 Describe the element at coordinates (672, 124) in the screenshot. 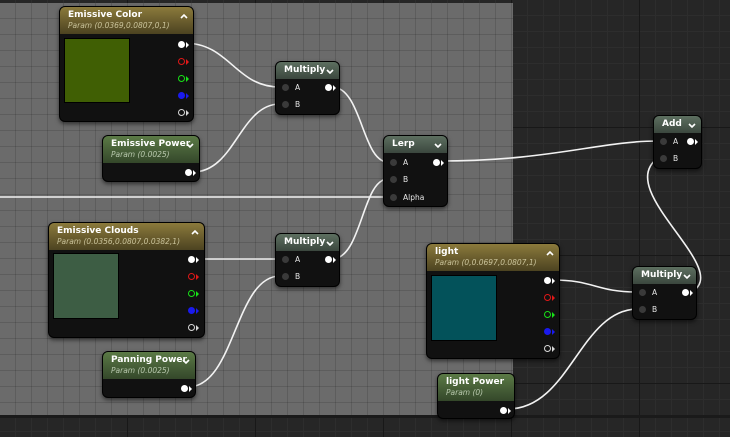

I see `node-title: Add` at that location.